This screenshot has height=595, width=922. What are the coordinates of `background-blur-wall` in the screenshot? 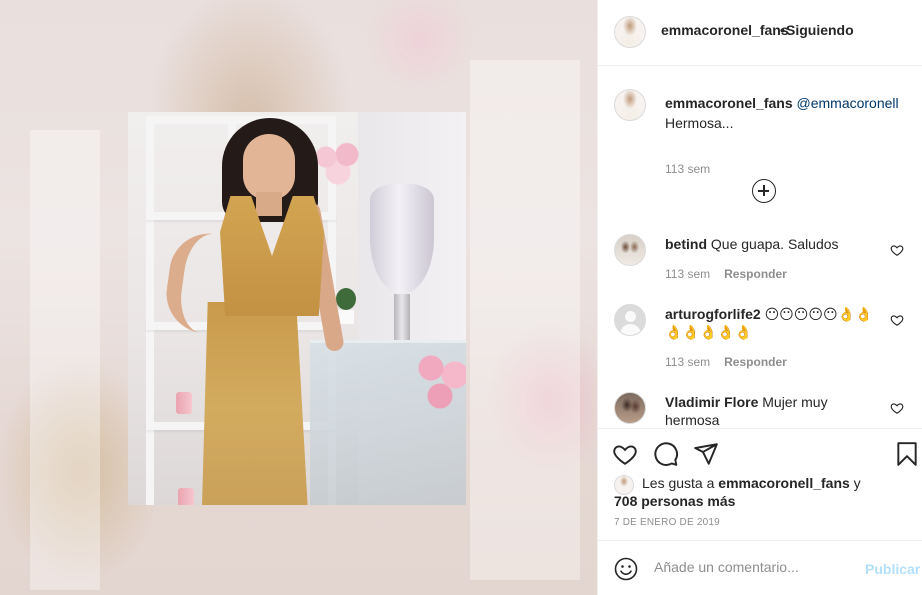 It's located at (525, 320).